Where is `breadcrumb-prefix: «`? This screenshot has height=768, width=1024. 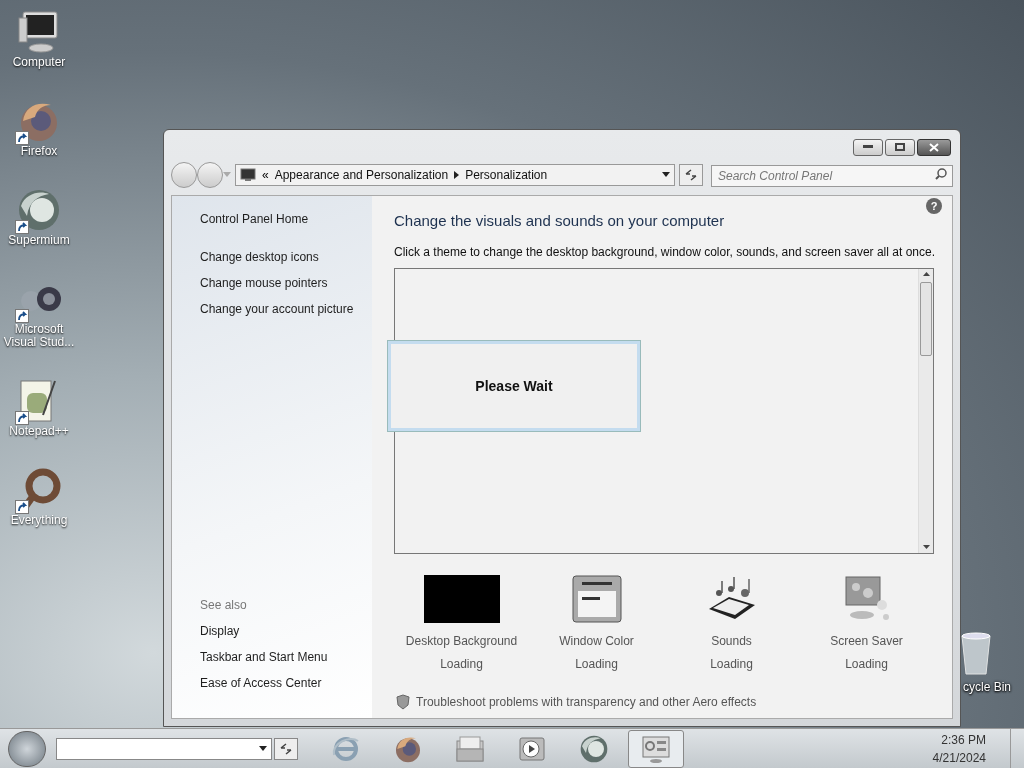 breadcrumb-prefix: « is located at coordinates (265, 175).